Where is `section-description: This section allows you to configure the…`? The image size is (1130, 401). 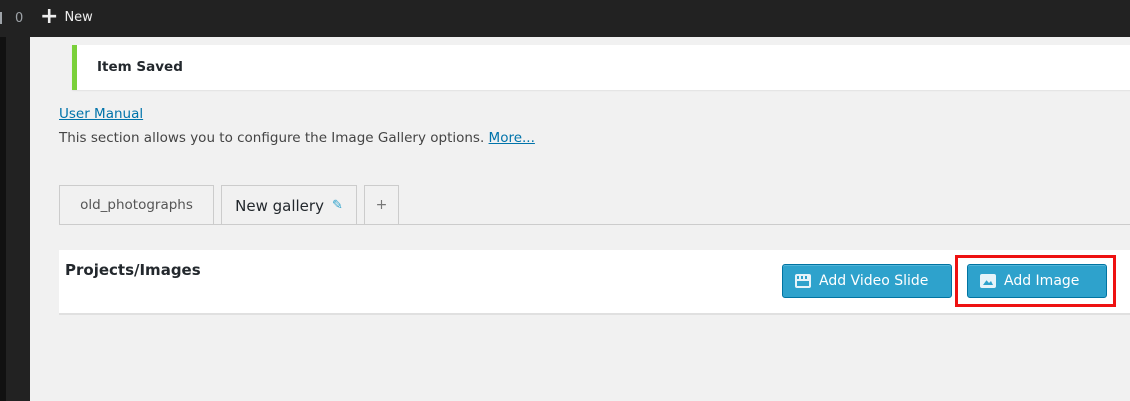 section-description: This section allows you to configure the… is located at coordinates (297, 138).